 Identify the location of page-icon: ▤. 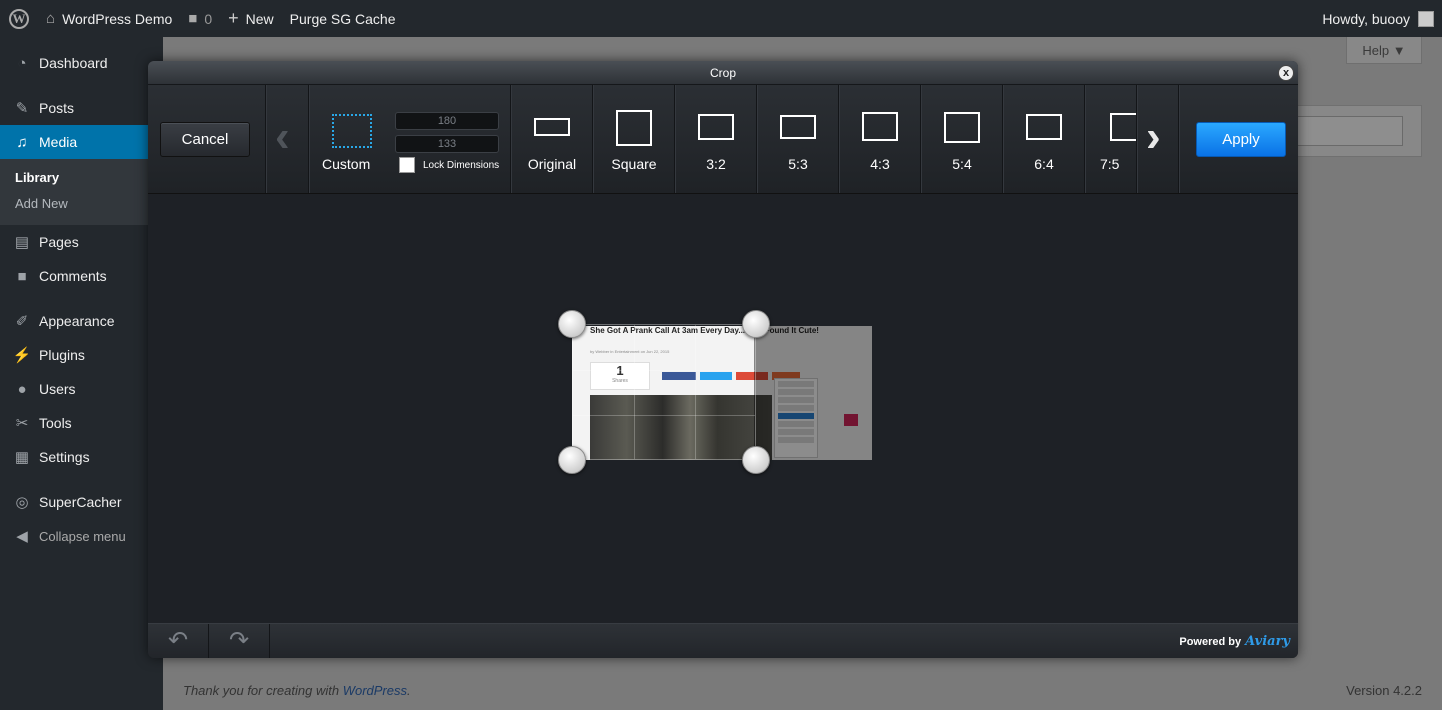
(22, 242).